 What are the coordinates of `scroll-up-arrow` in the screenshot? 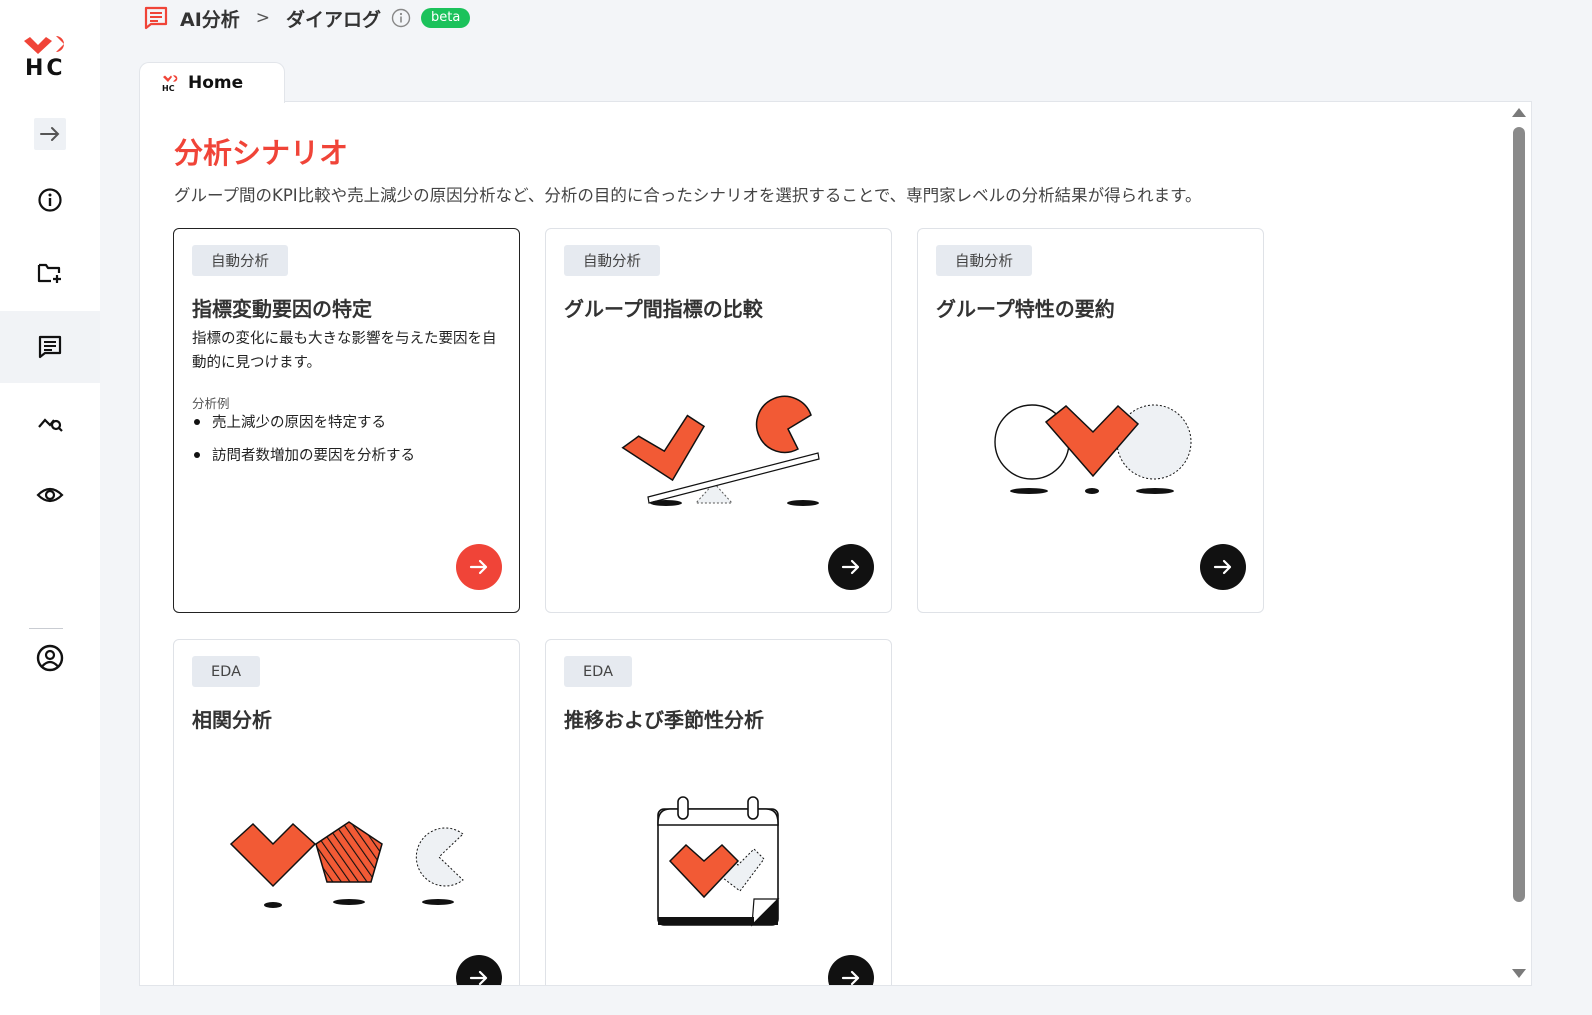 It's located at (1519, 112).